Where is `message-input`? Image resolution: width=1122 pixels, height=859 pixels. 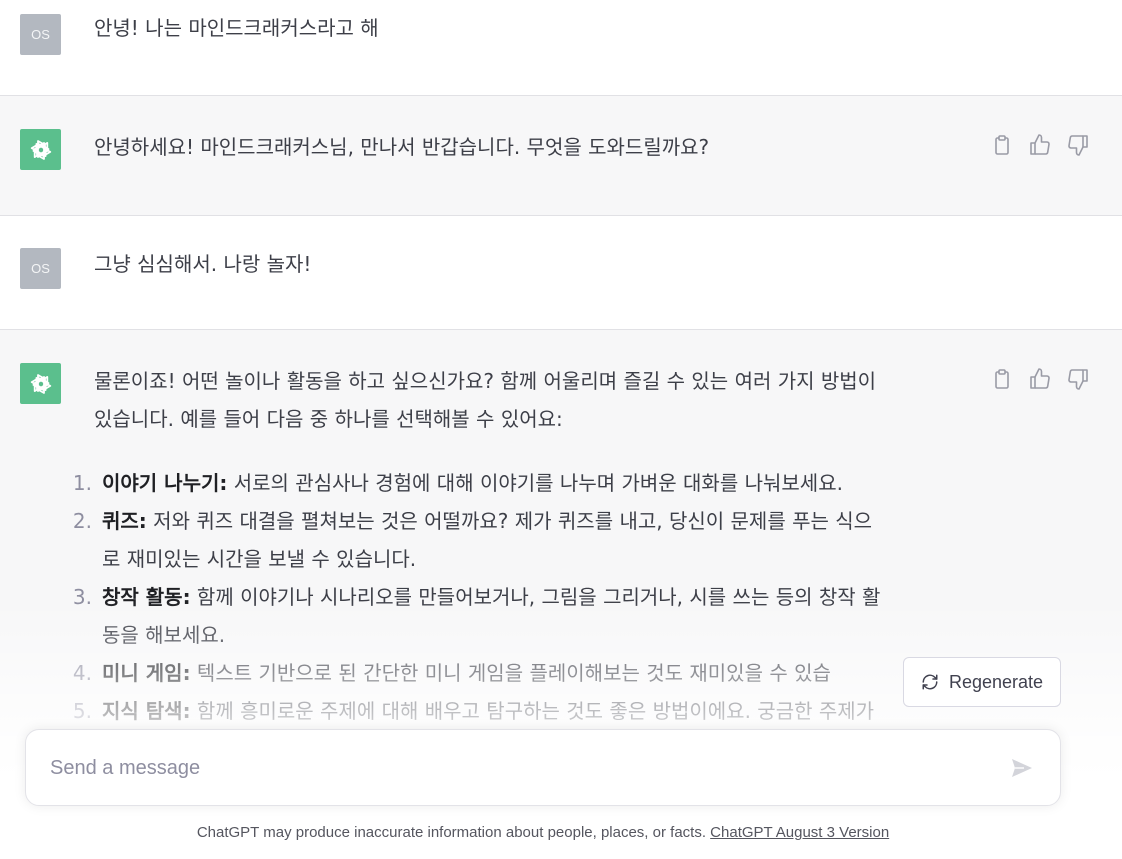 message-input is located at coordinates (520, 768).